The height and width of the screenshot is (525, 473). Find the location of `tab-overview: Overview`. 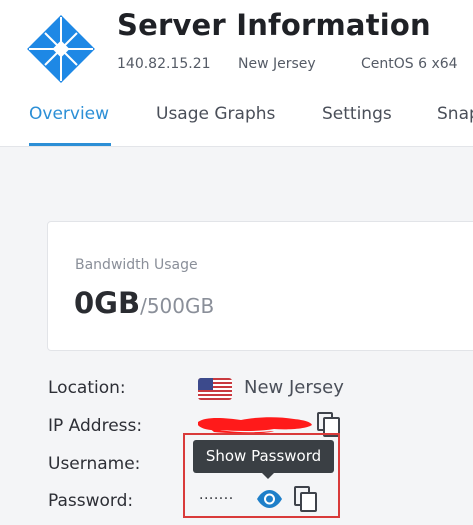

tab-overview: Overview is located at coordinates (69, 114).